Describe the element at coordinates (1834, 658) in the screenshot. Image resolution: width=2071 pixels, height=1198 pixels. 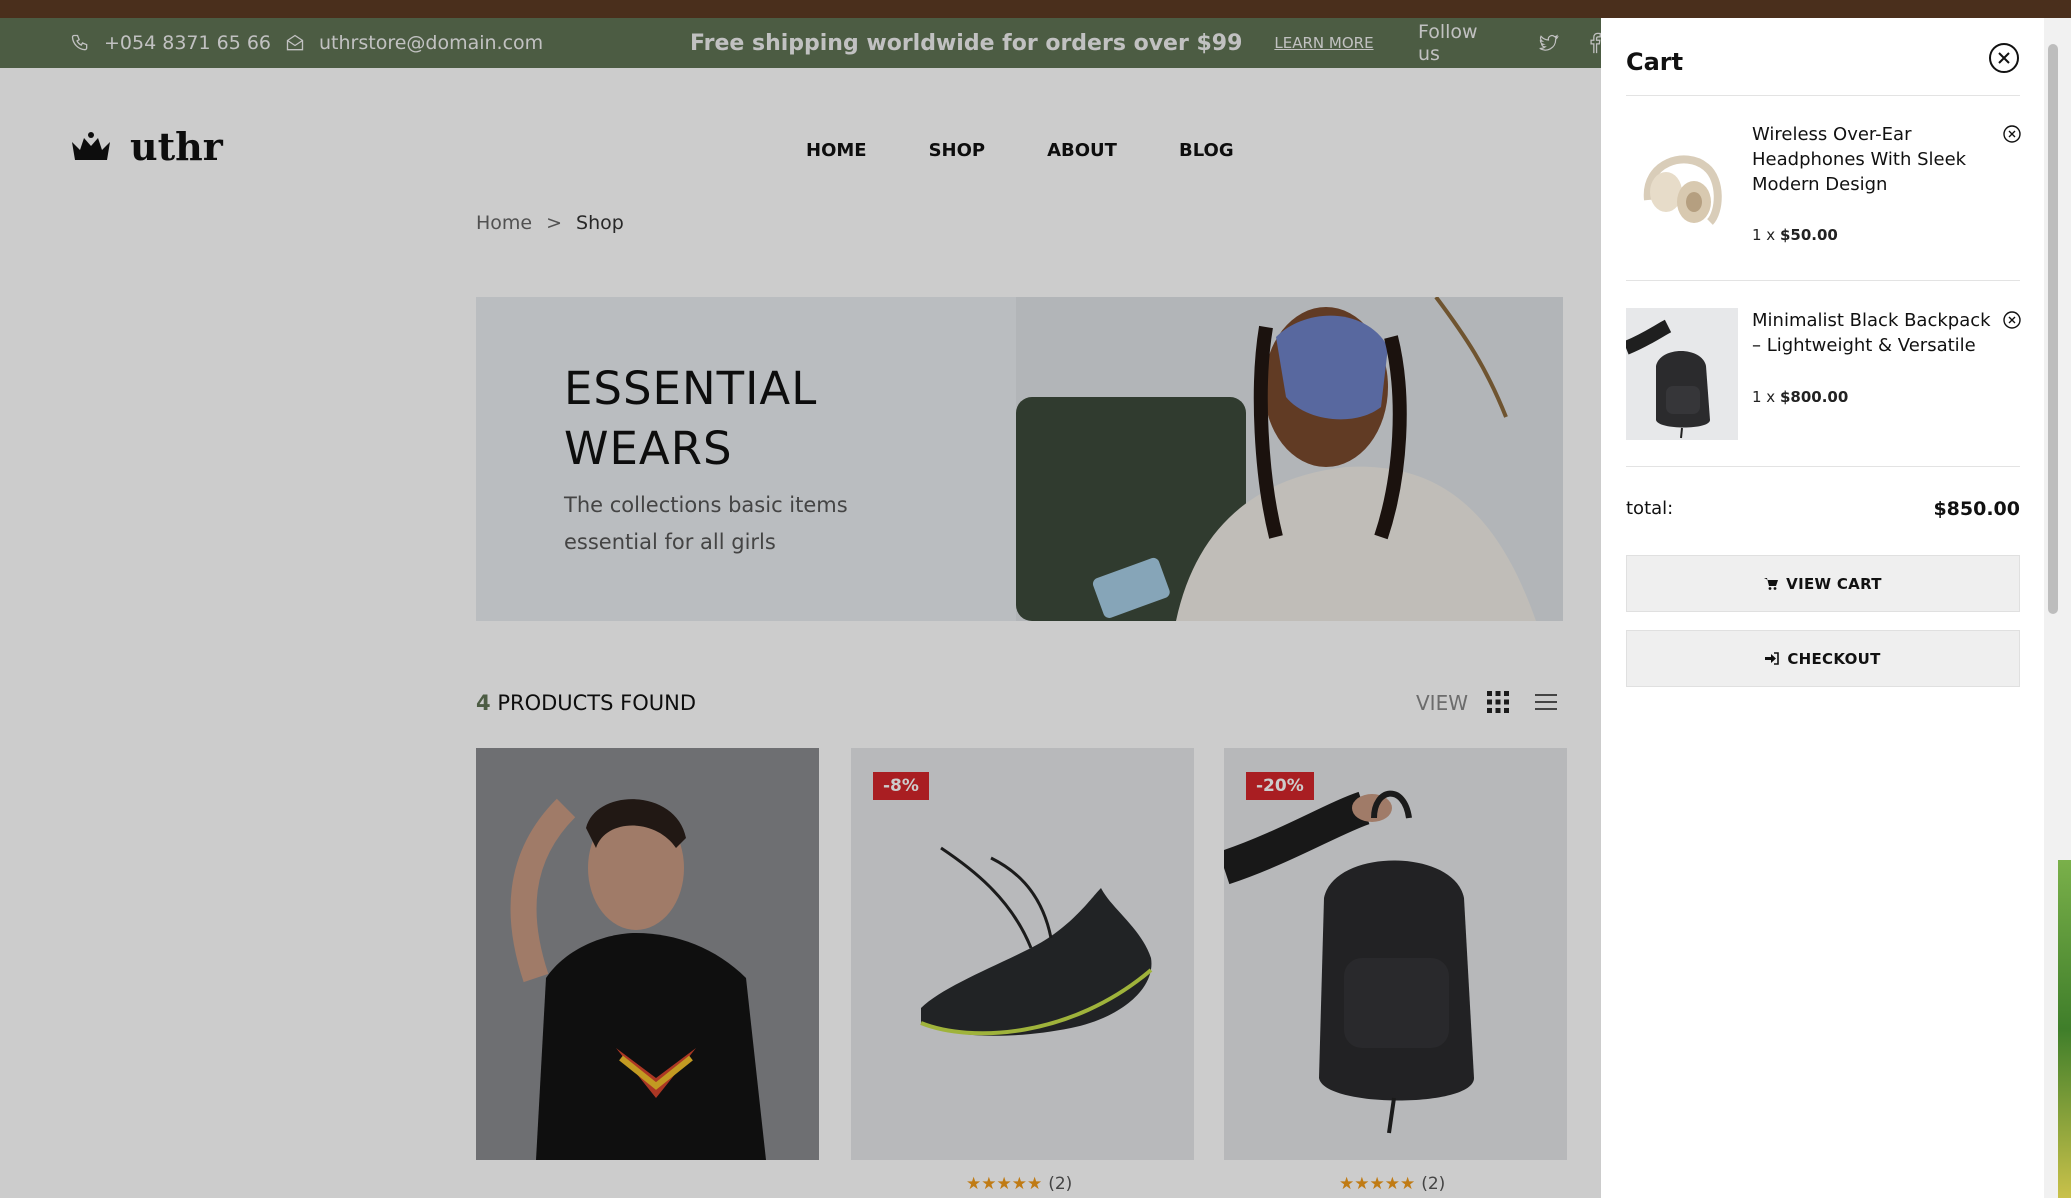
I see `checkout-label: CHECKOUT` at that location.